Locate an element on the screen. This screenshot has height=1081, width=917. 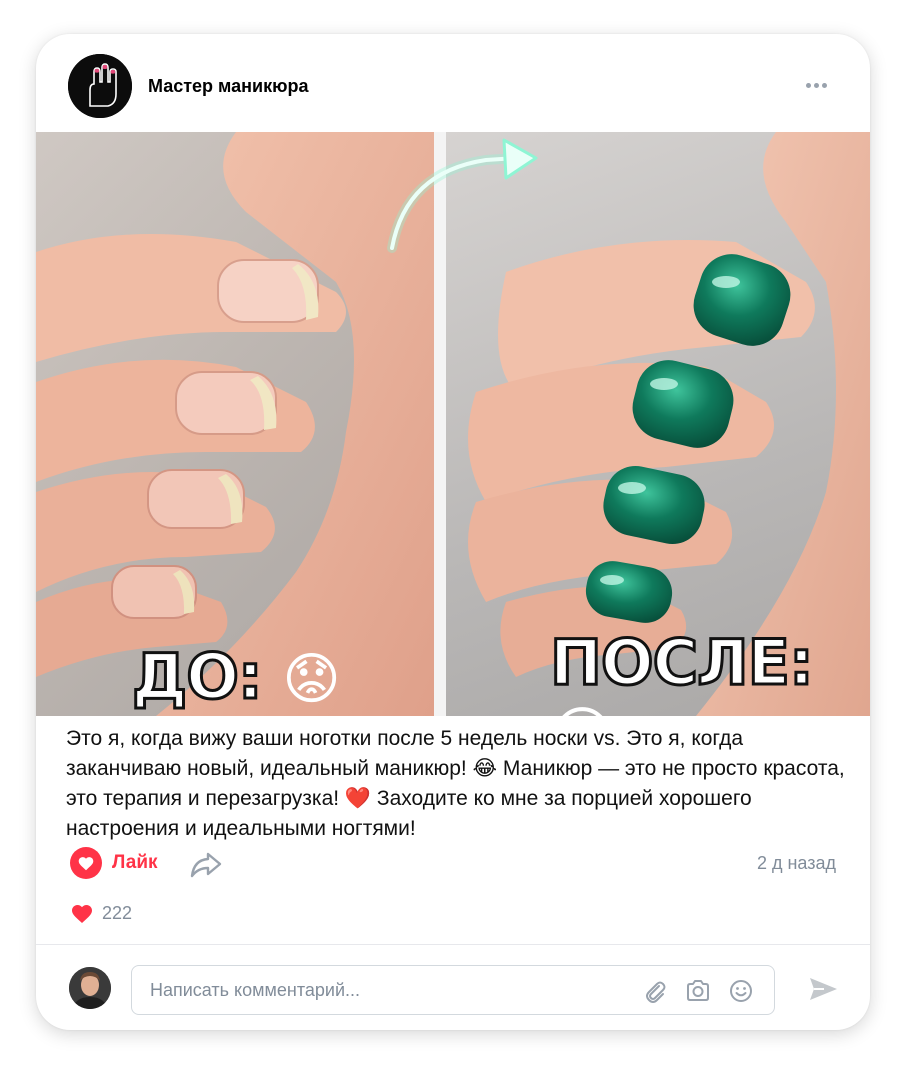
like-button: Лайк is located at coordinates (114, 863).